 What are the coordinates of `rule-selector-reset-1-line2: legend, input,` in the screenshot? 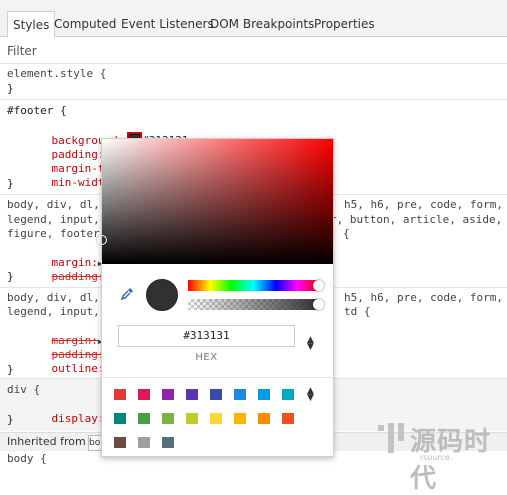 It's located at (53, 220).